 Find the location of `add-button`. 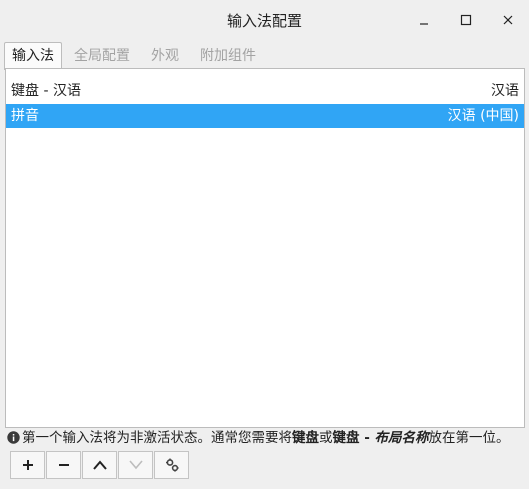

add-button is located at coordinates (27, 465).